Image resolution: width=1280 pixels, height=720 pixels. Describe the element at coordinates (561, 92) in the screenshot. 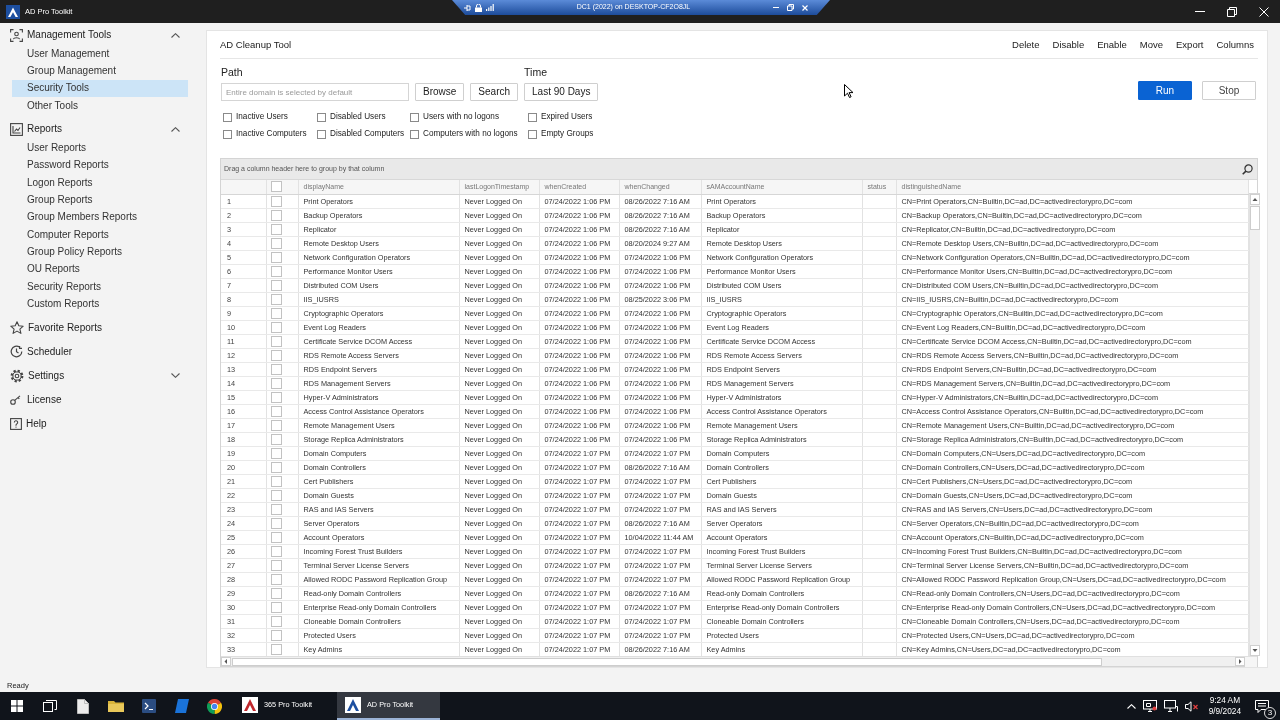

I see `time-range-dropdown: Last 90 Days` at that location.